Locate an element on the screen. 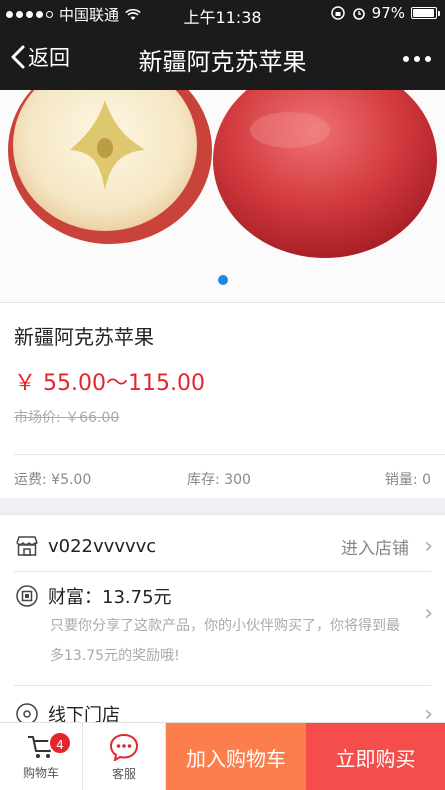  nav-bar: 返回 新疆阿克苏苹果 is located at coordinates (222, 59).